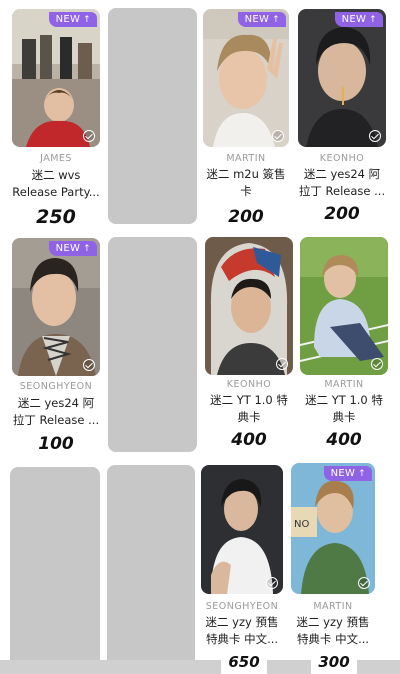  Describe the element at coordinates (56, 444) in the screenshot. I see `card-price: 100` at that location.